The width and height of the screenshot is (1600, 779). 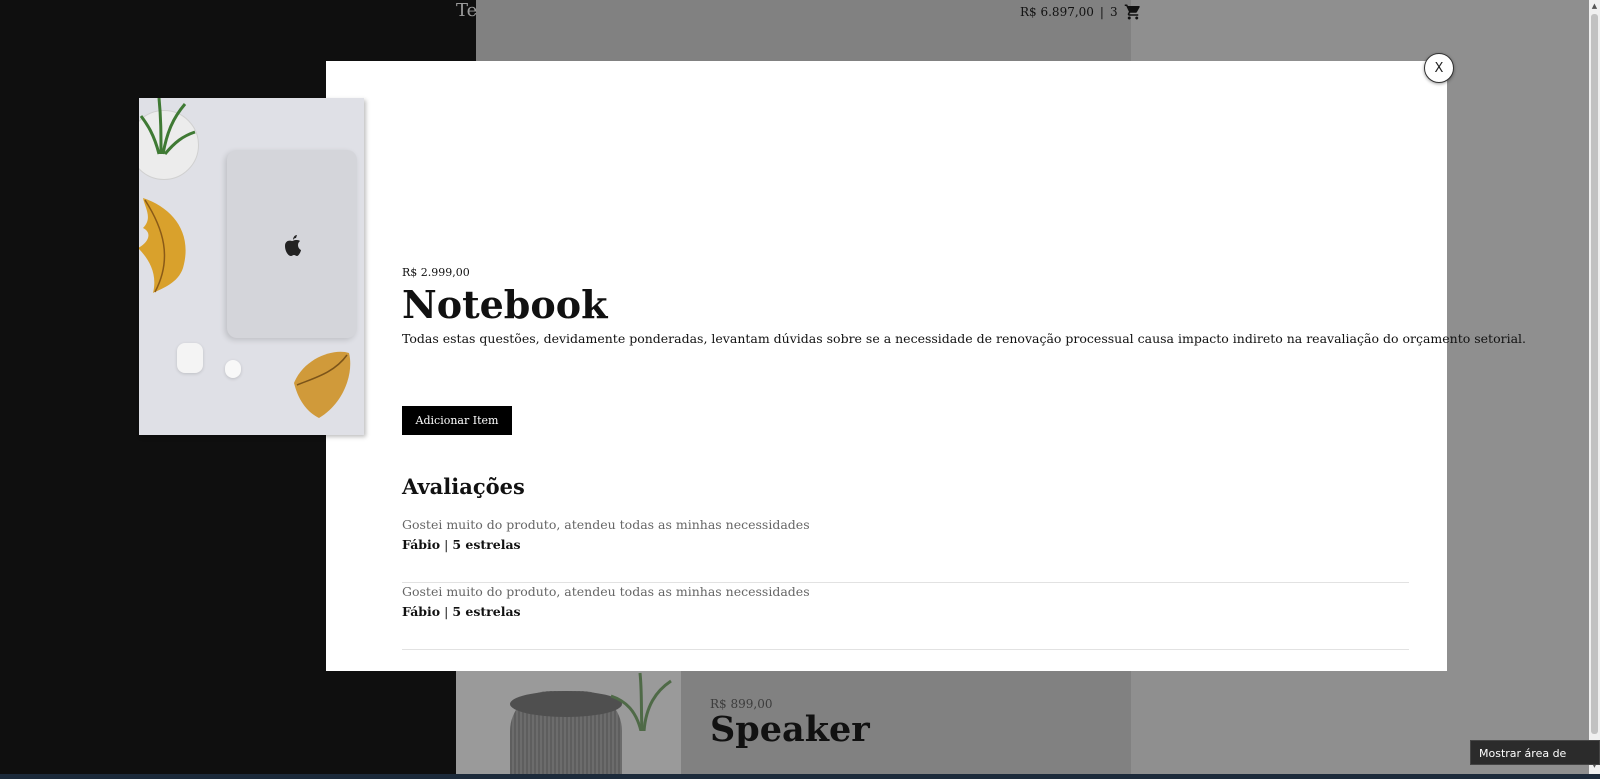 What do you see at coordinates (293, 245) in the screenshot?
I see `apple-logo-icon` at bounding box center [293, 245].